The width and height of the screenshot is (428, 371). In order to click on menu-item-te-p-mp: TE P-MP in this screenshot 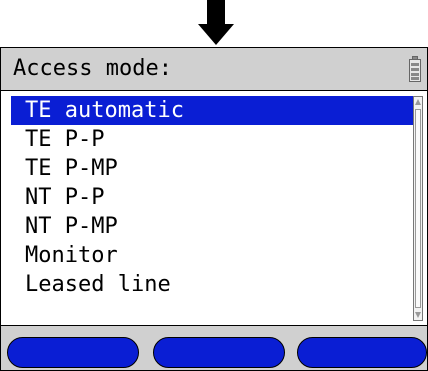, I will do `click(212, 168)`.